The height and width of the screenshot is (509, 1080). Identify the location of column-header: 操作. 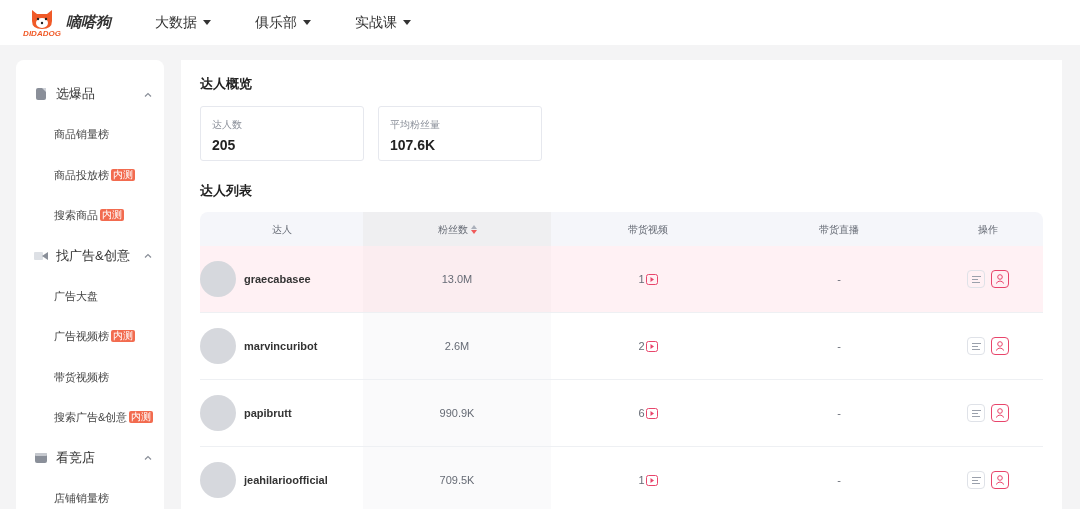
(988, 229).